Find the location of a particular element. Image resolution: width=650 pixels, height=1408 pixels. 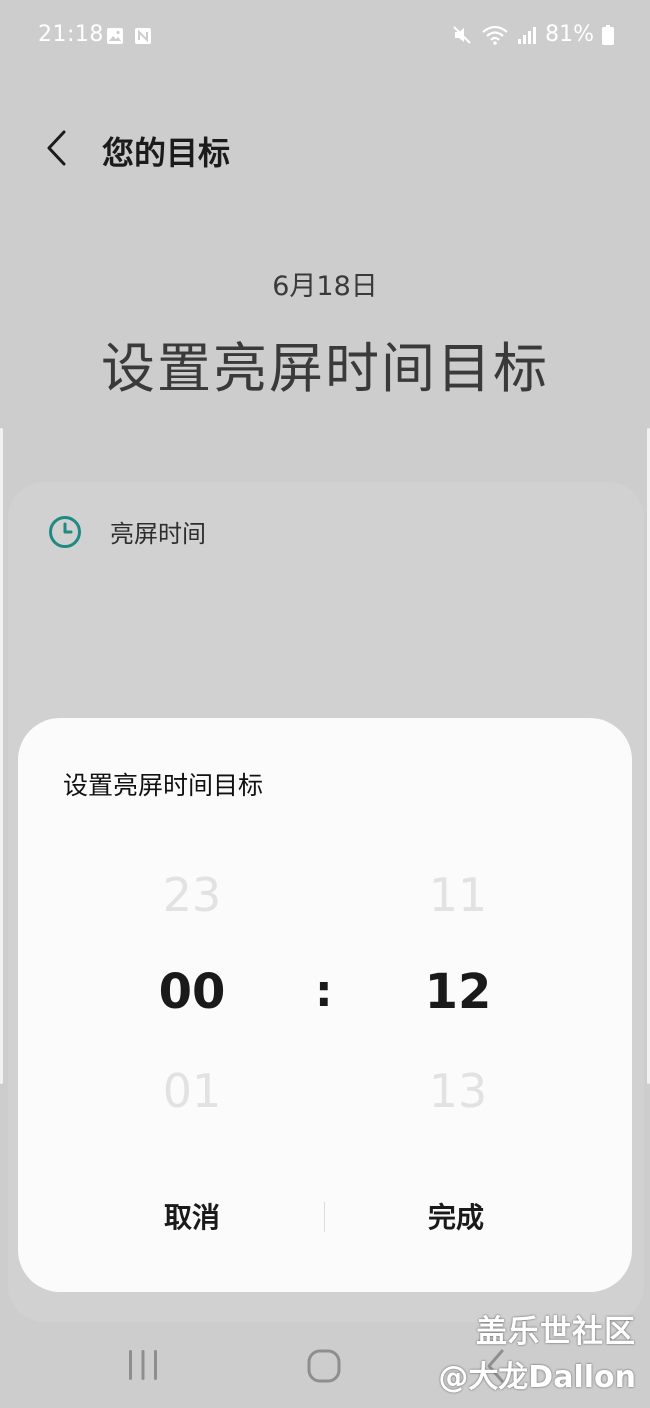

scroll-edge-left is located at coordinates (1, 756).